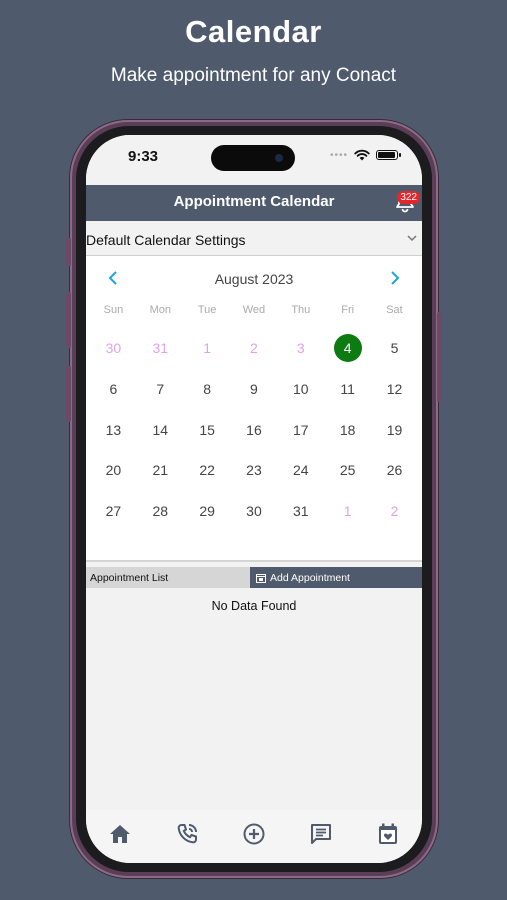 The image size is (507, 900). Describe the element at coordinates (388, 834) in the screenshot. I see `calendar-heart-icon` at that location.